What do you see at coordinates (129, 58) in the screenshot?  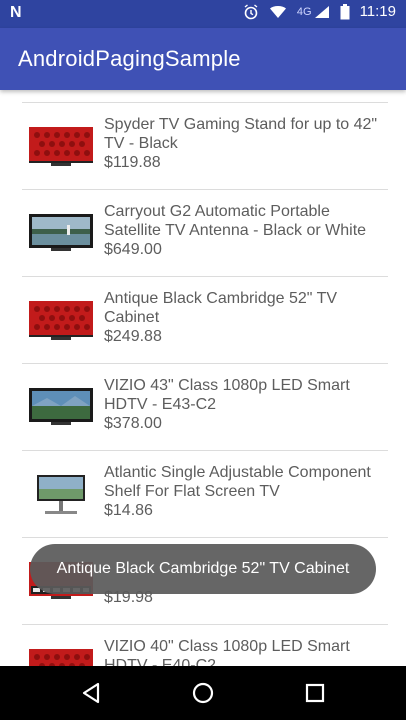 I see `app-title: AndroidPagingSample` at bounding box center [129, 58].